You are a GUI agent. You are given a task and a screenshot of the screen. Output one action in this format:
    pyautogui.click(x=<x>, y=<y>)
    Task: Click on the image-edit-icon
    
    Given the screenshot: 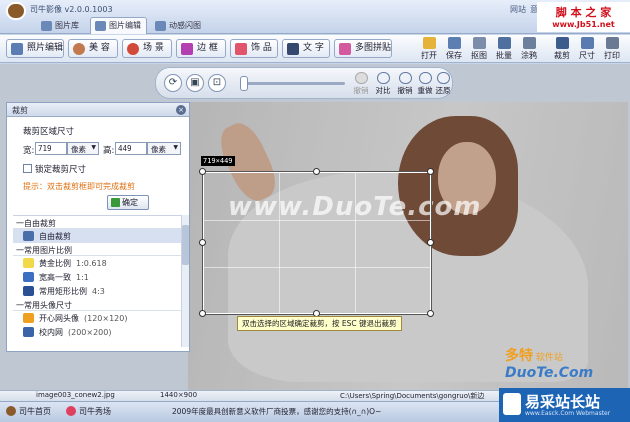 What is the action you would take?
    pyautogui.click(x=100, y=26)
    